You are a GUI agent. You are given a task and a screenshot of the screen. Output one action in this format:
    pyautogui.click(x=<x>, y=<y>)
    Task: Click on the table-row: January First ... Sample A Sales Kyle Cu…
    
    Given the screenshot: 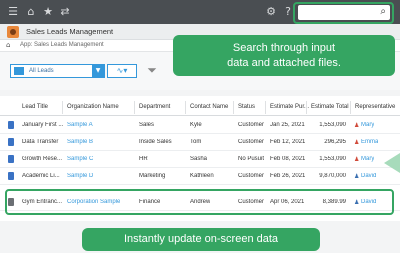 What is the action you would take?
    pyautogui.click(x=200, y=125)
    